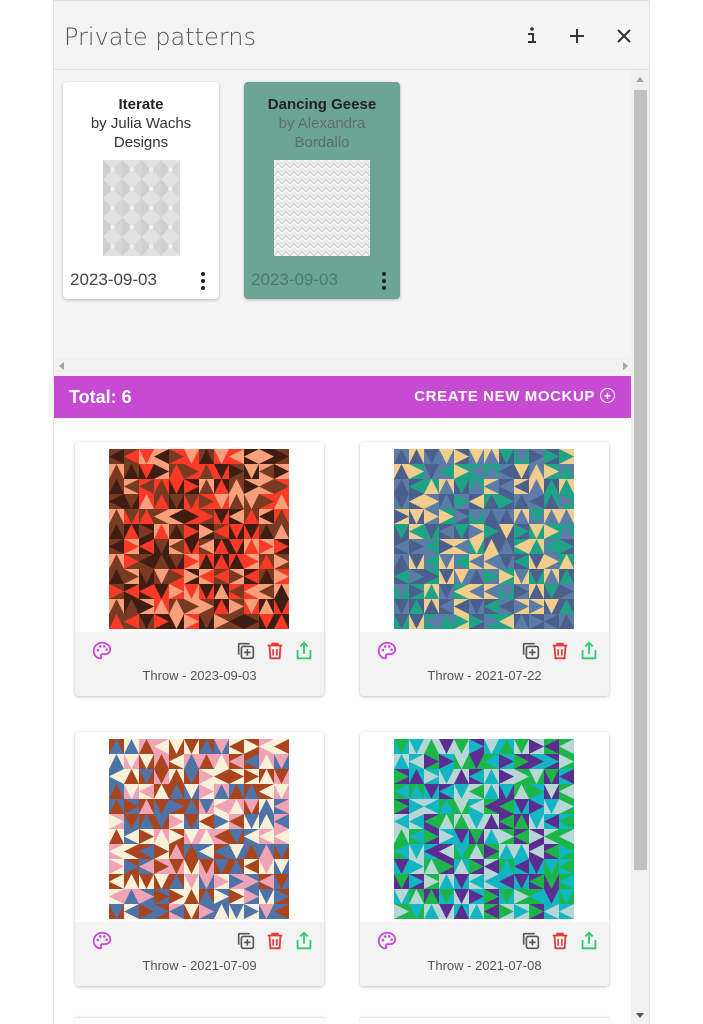  Describe the element at coordinates (343, 397) in the screenshot. I see `mockup-toolbar: Total: 6 CREATE NEW MOCKUP +` at that location.